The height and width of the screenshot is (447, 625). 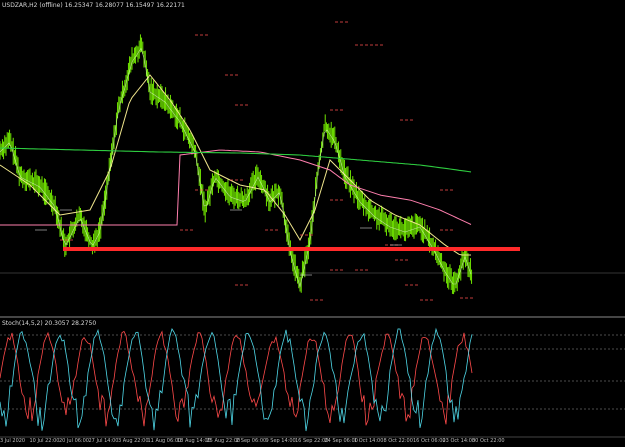 I want to click on time-axis-label: 8 Oct 22:00, so click(x=398, y=441).